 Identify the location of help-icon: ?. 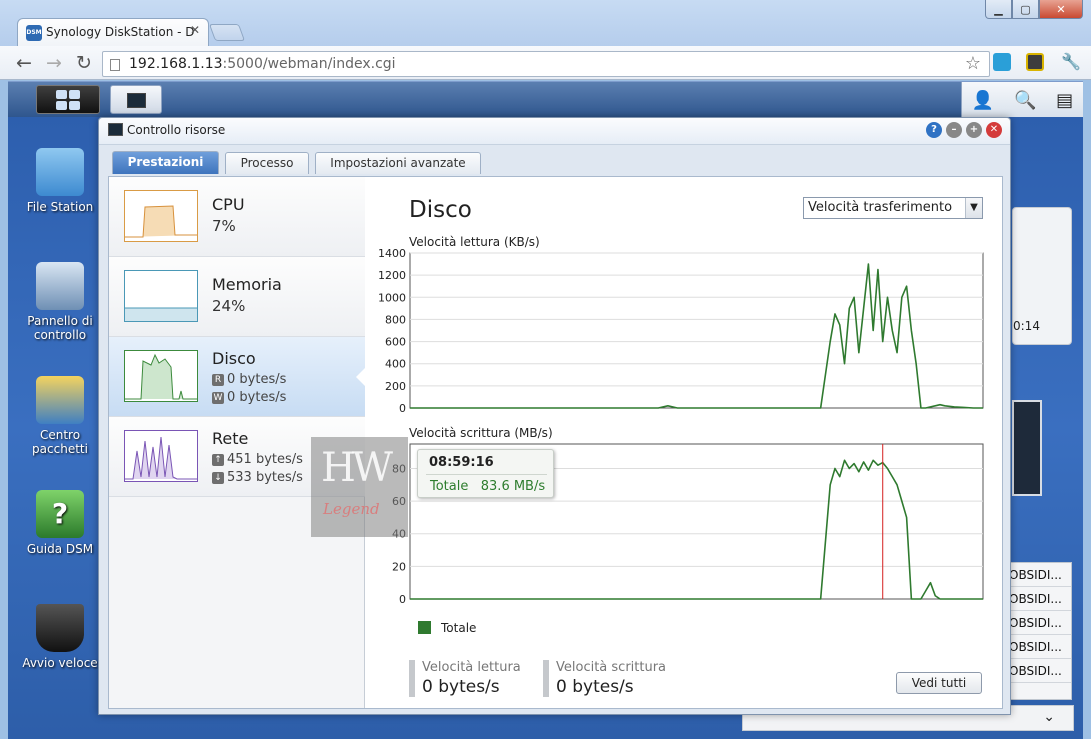
(934, 130).